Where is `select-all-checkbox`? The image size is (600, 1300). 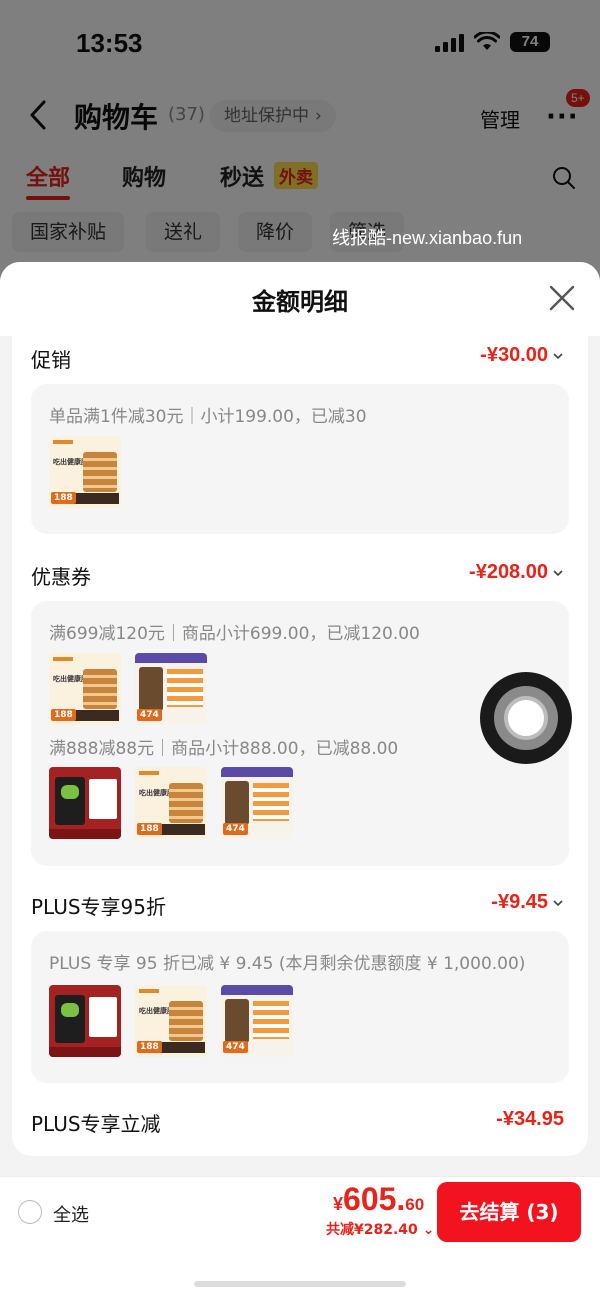 select-all-checkbox is located at coordinates (30, 1212).